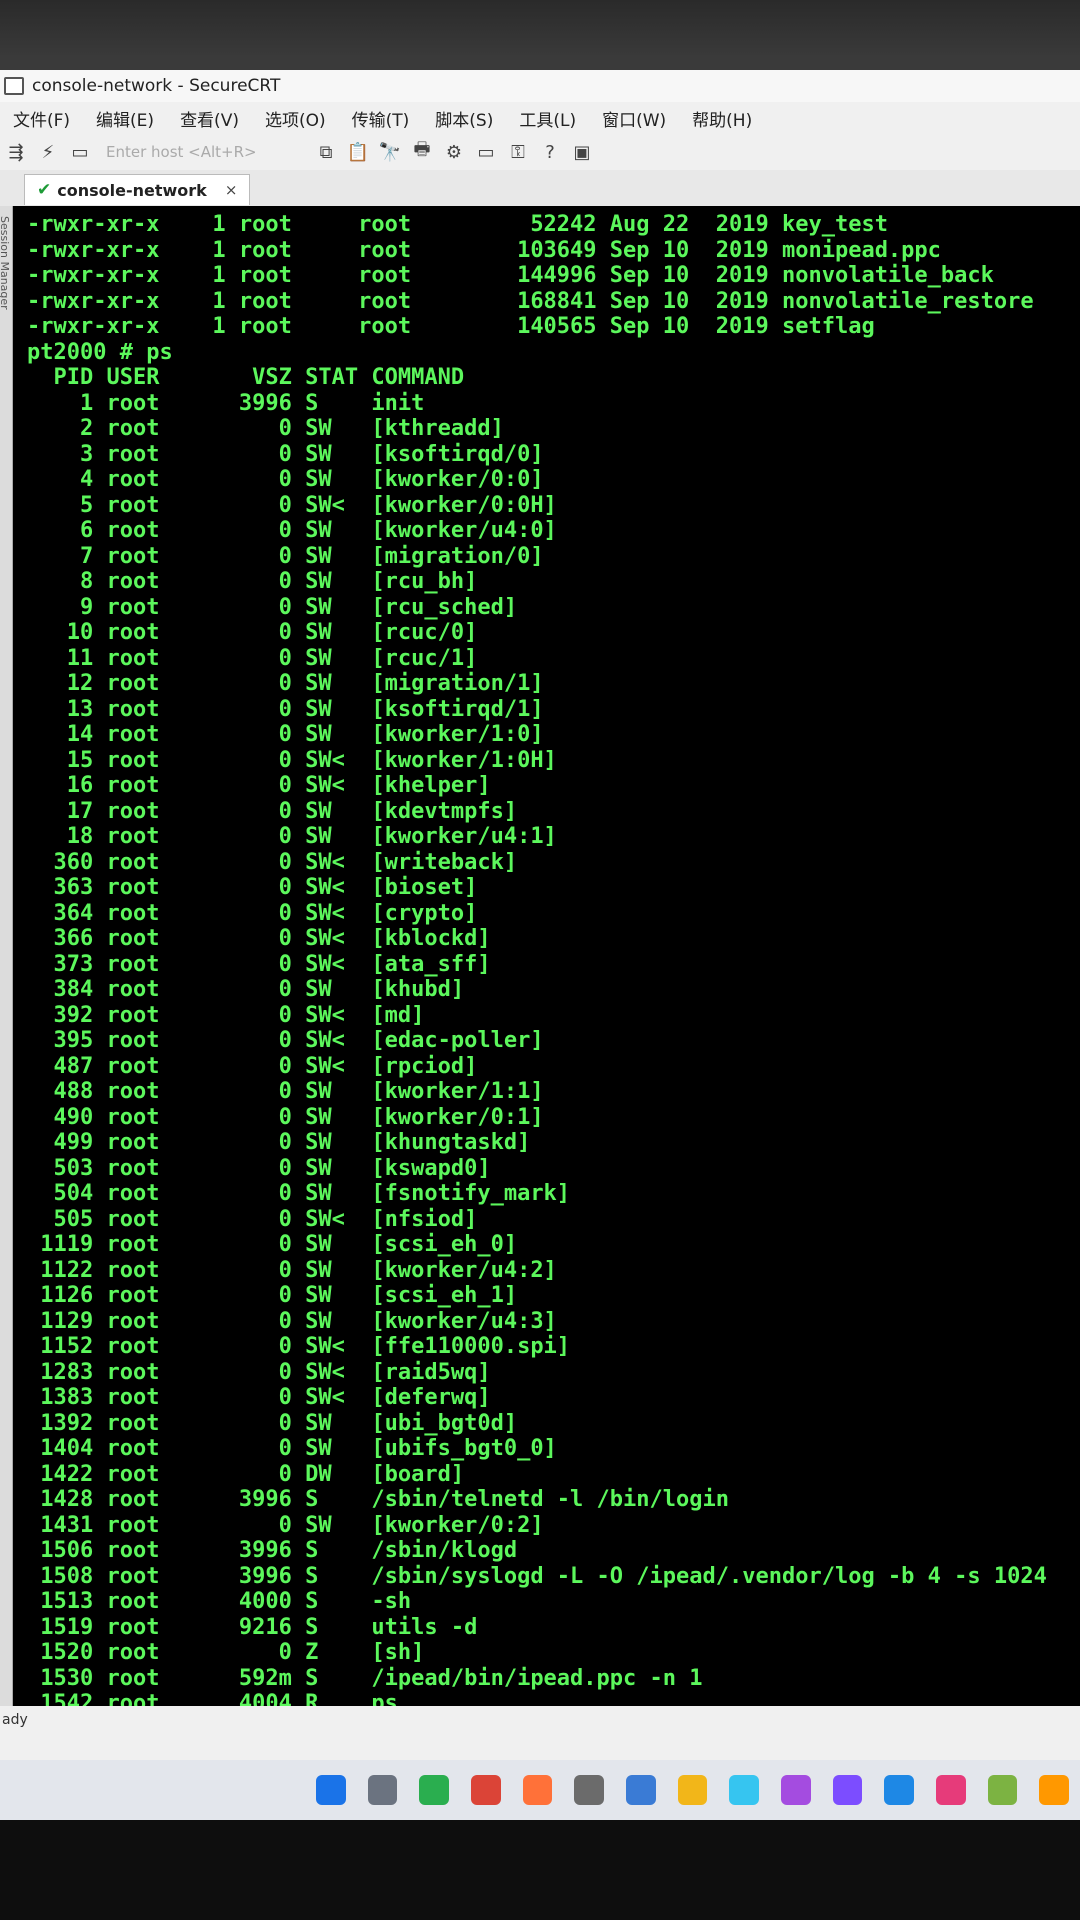 The width and height of the screenshot is (1080, 1920). I want to click on terminal-line: 1392 root 0 SW [ubi_bgt0d], so click(272, 1423).